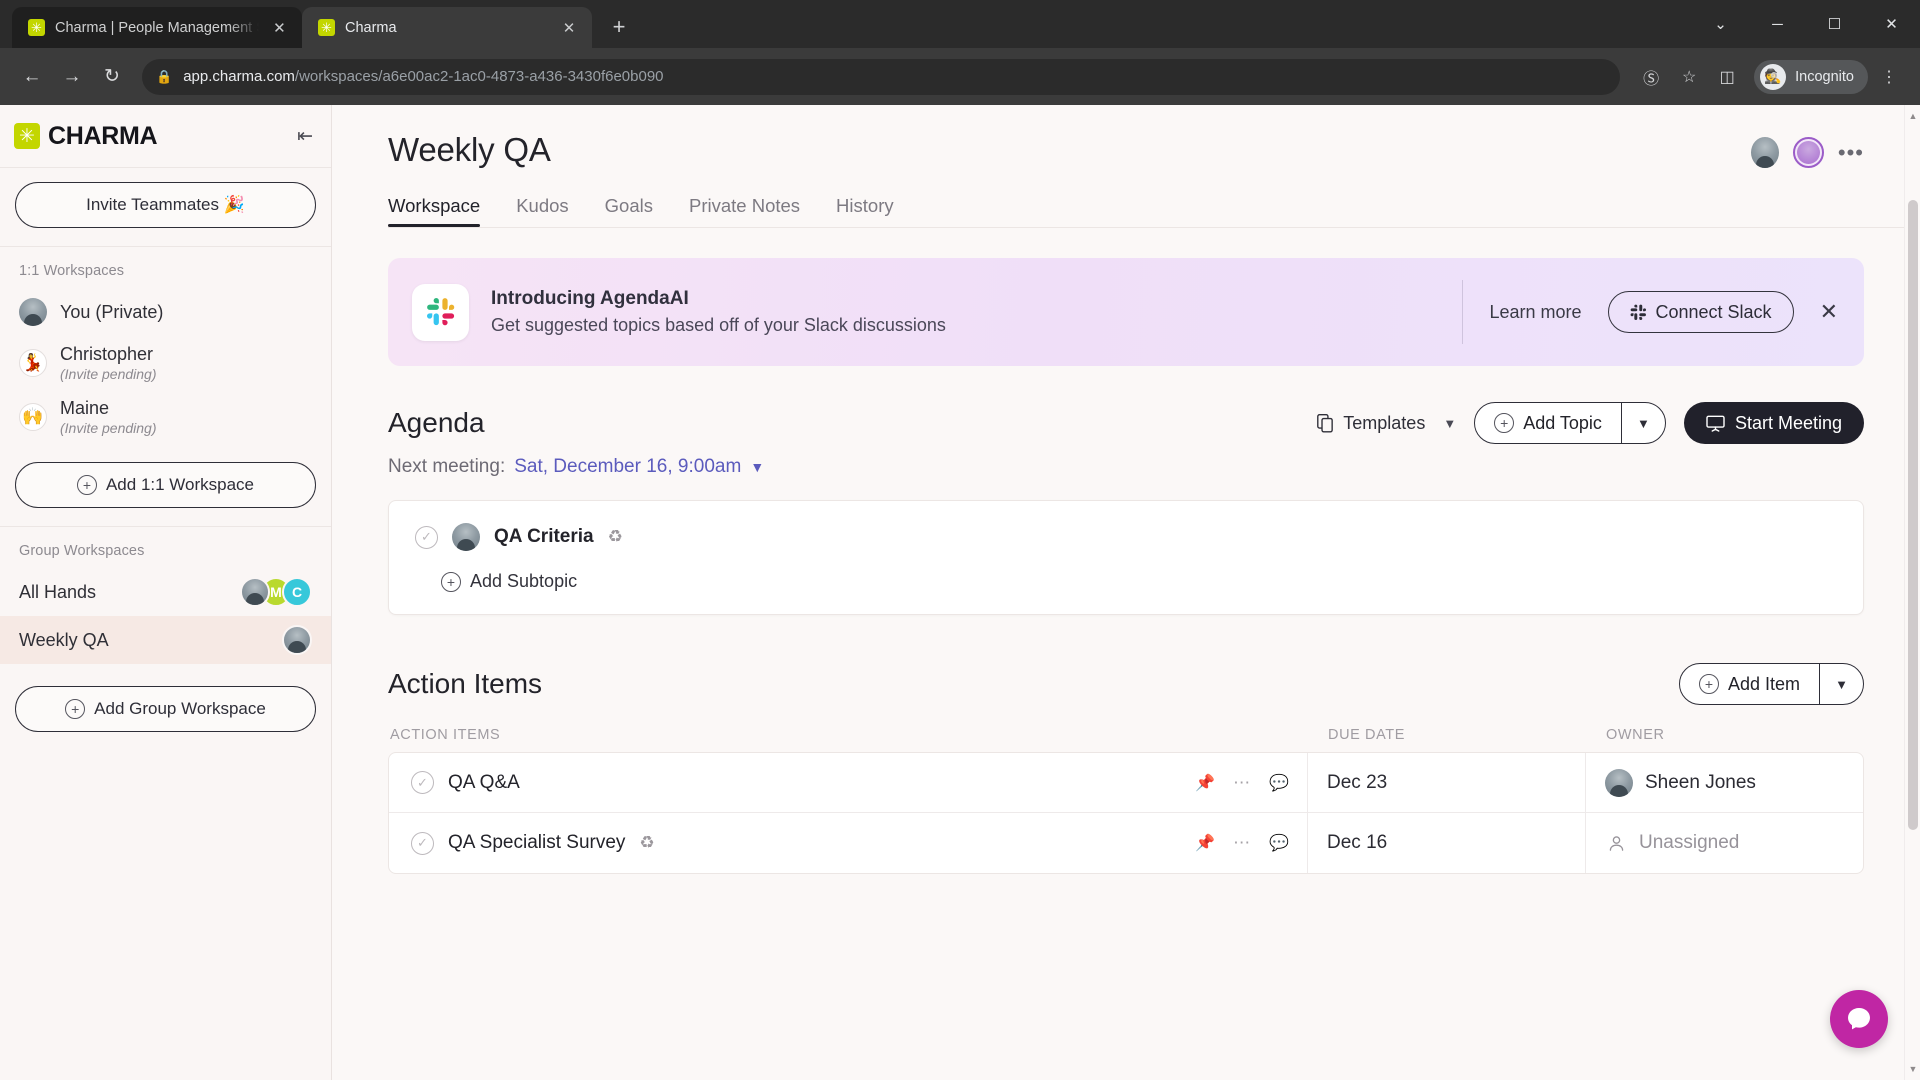  What do you see at coordinates (165, 485) in the screenshot?
I see `add-one-on-one-workspace-button: + Add 1:1 Workspace` at bounding box center [165, 485].